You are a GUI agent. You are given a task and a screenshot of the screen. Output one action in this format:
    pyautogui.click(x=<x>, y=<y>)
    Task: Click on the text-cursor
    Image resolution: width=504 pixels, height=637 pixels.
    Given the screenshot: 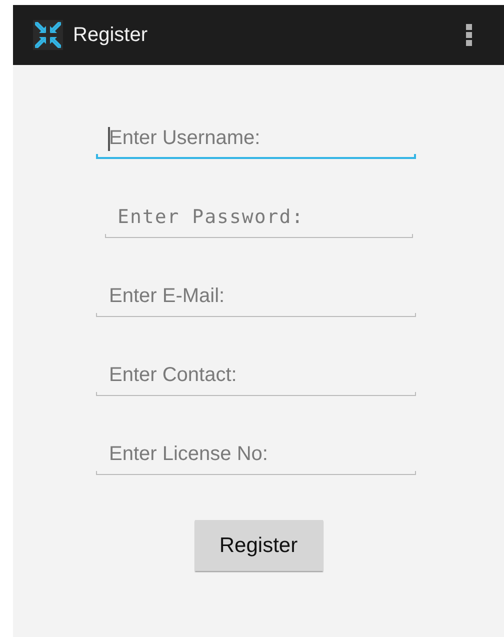 What is the action you would take?
    pyautogui.click(x=109, y=139)
    